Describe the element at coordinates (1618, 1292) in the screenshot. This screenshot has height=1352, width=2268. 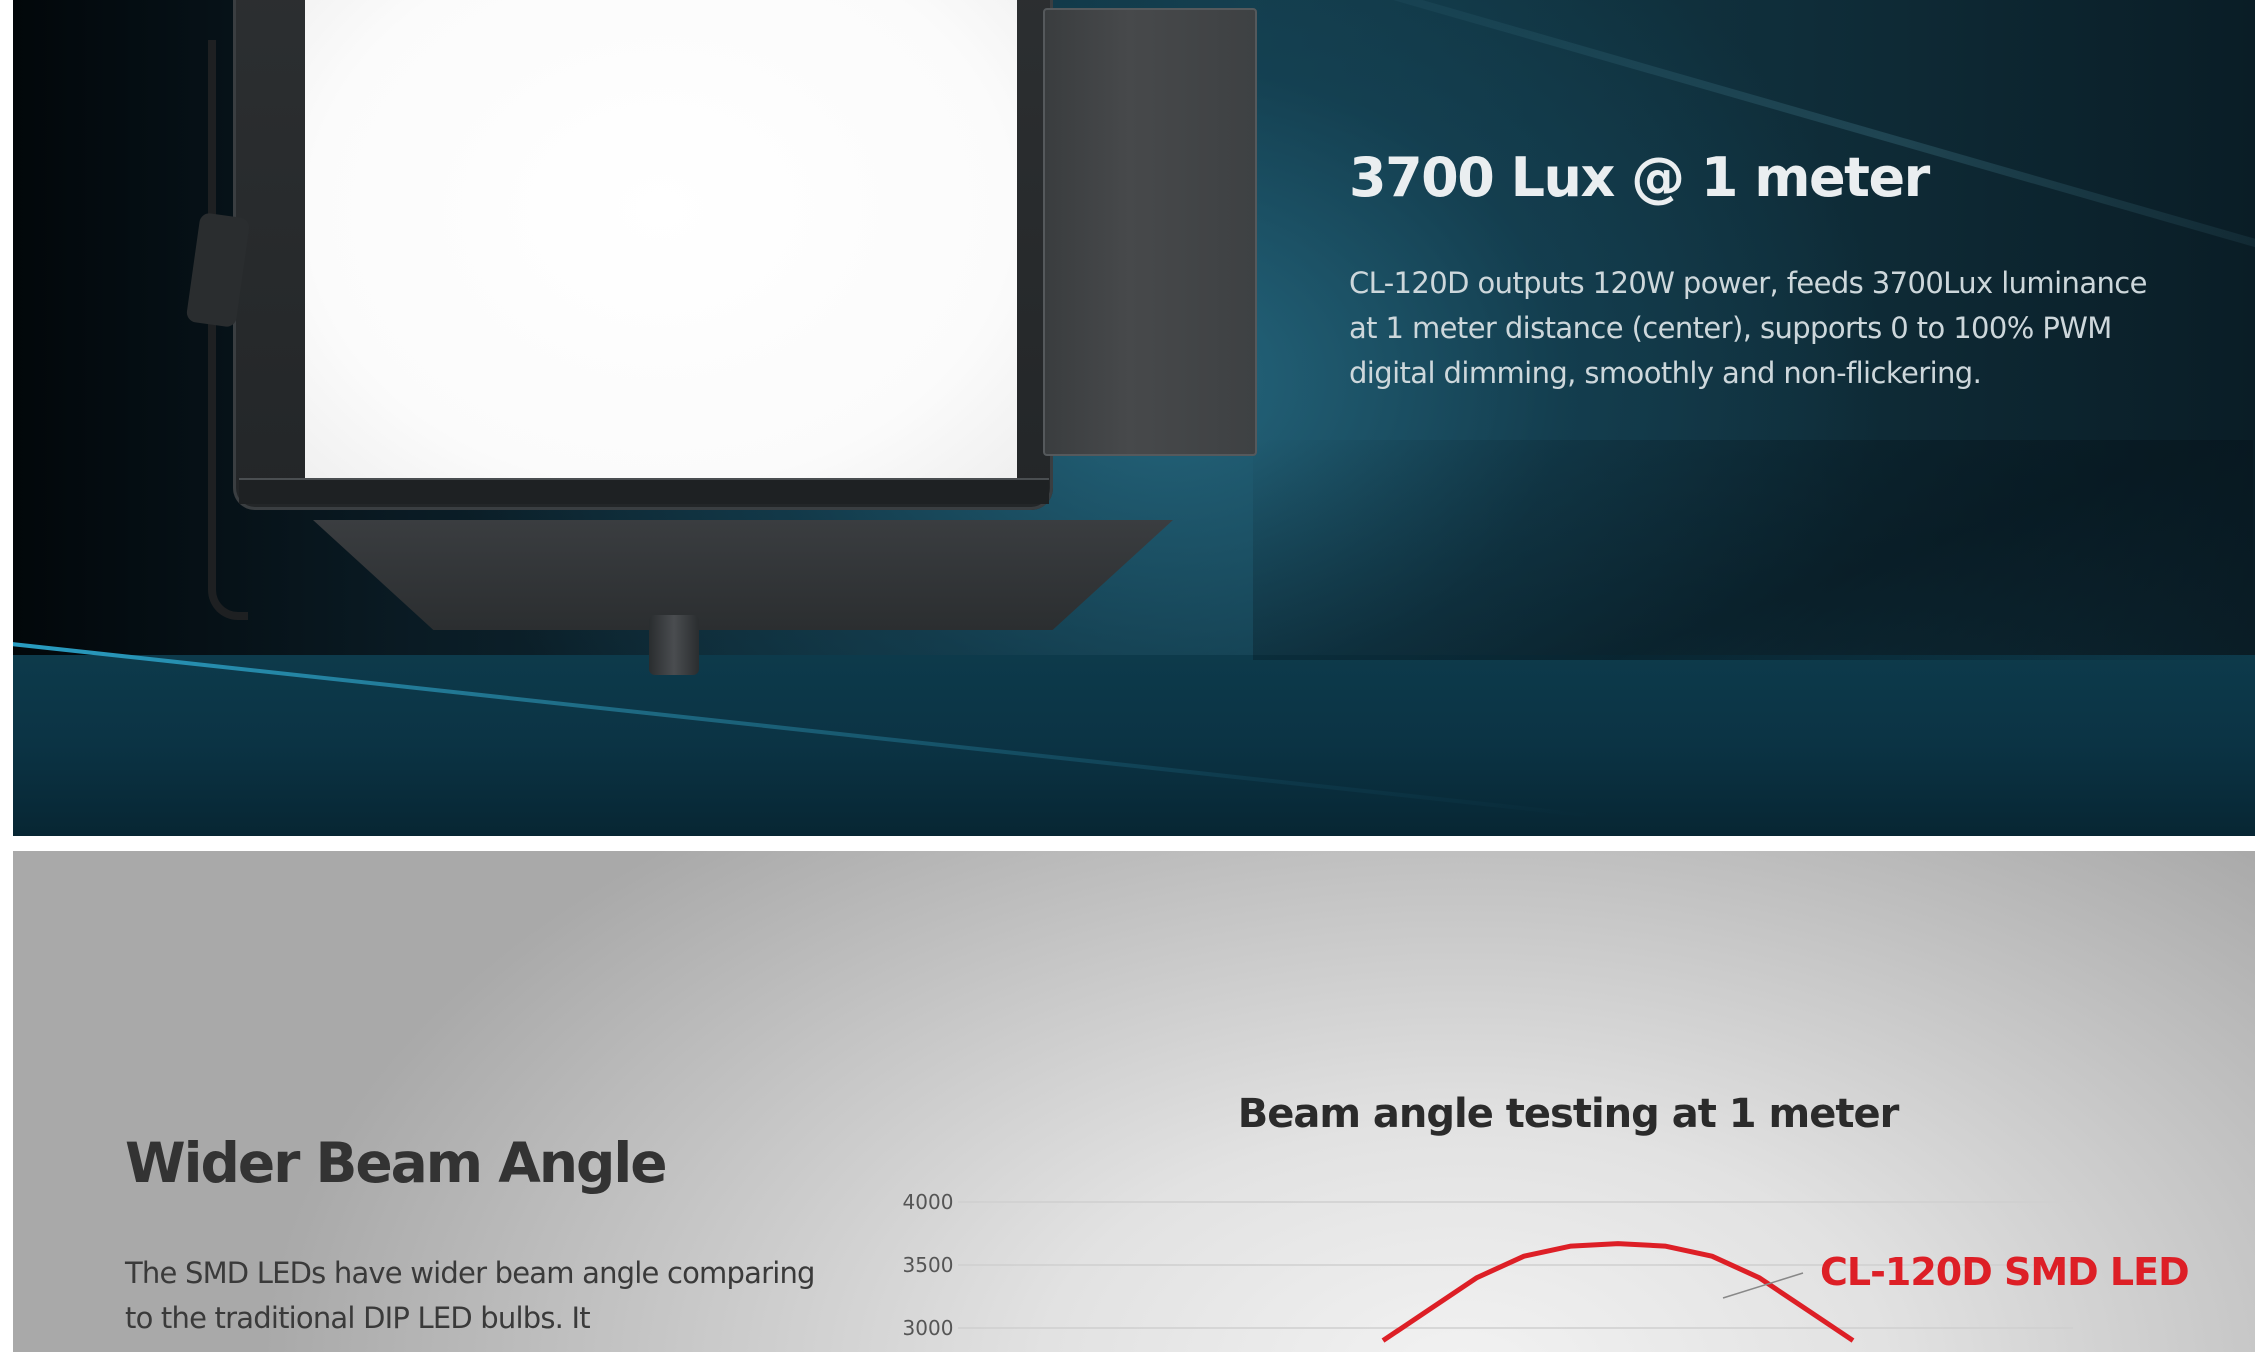
I see `series-line` at that location.